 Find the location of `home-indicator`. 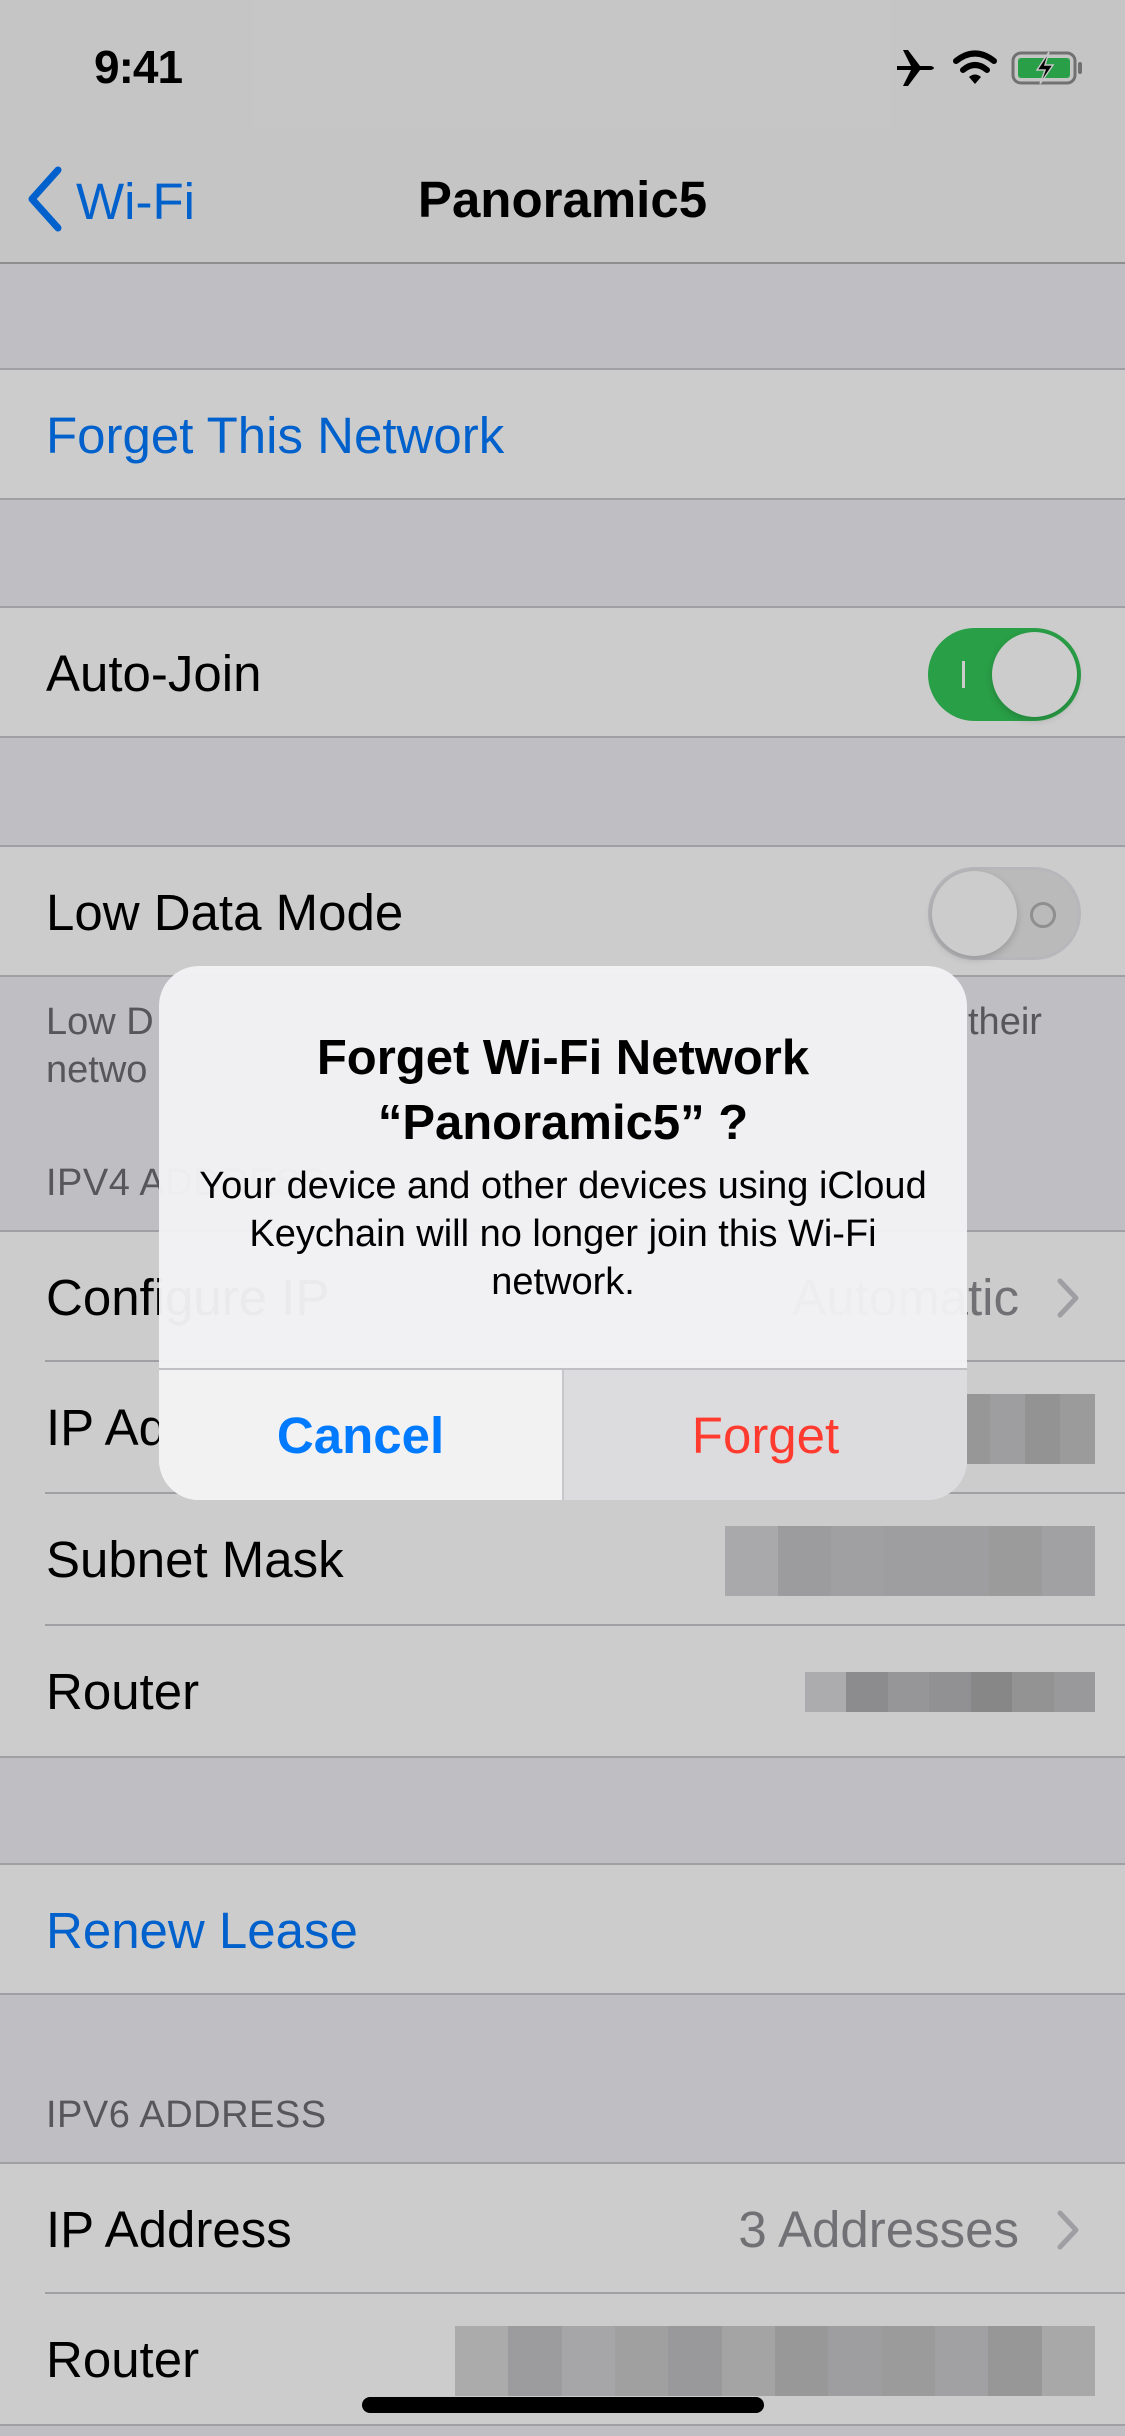

home-indicator is located at coordinates (563, 2405).